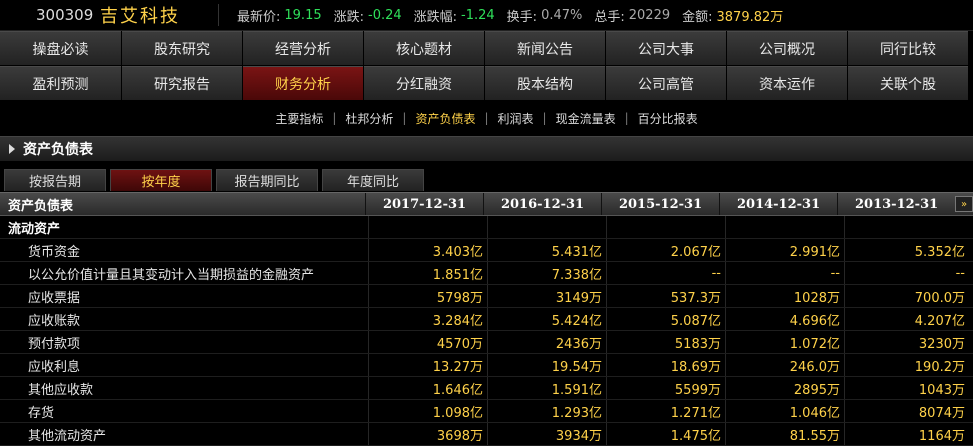 The height and width of the screenshot is (446, 973). What do you see at coordinates (546, 365) in the screenshot?
I see `table-cell: 19.54万` at bounding box center [546, 365].